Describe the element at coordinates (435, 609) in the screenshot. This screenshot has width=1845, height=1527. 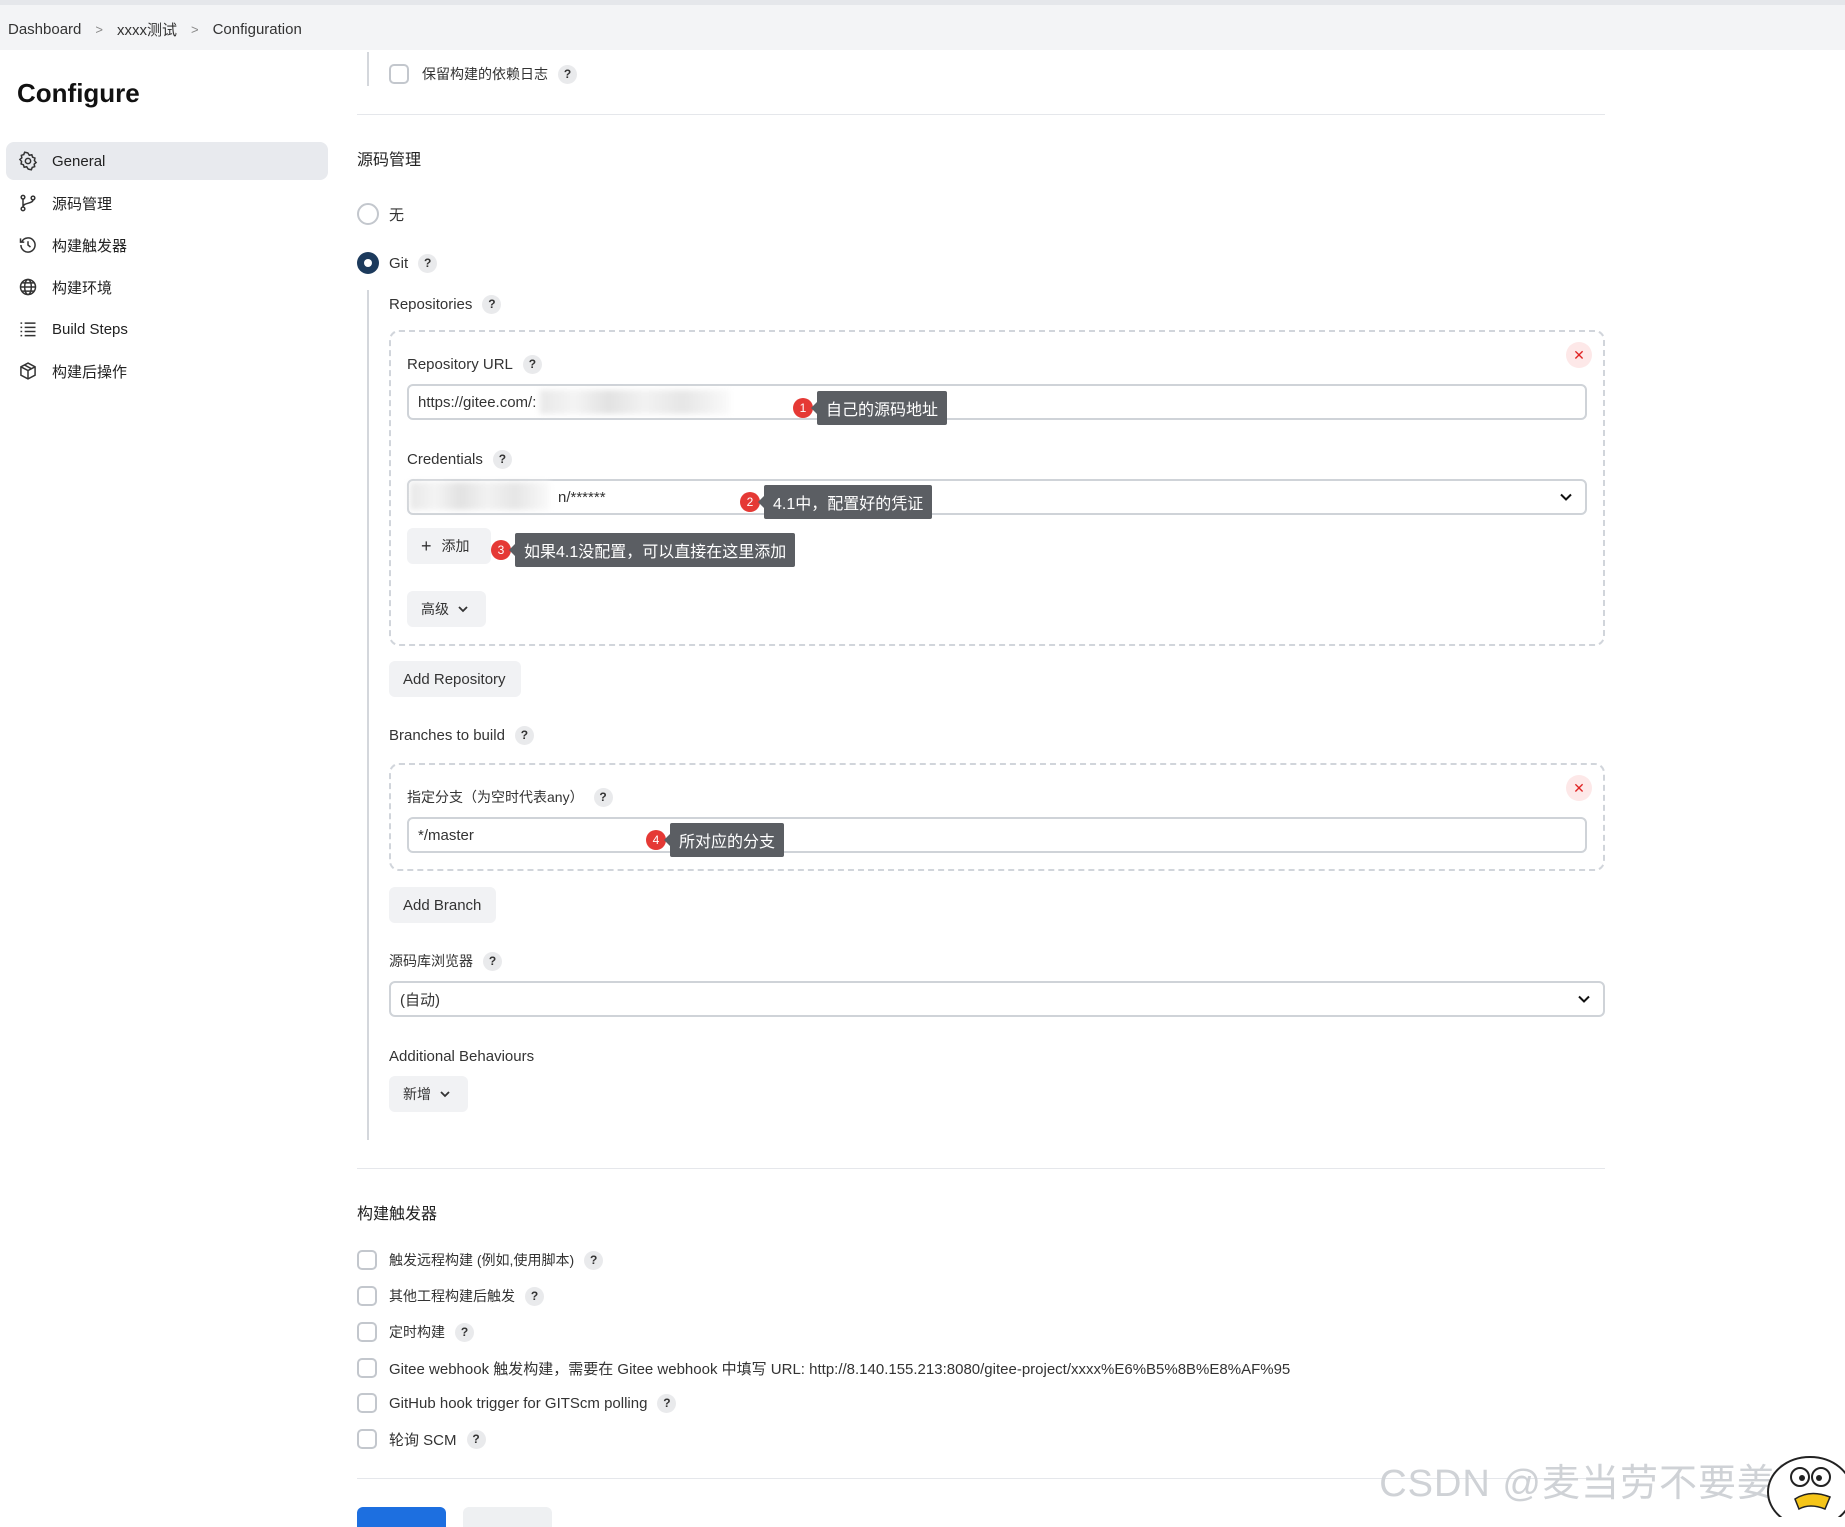
I see `advanced-label: 高级` at that location.